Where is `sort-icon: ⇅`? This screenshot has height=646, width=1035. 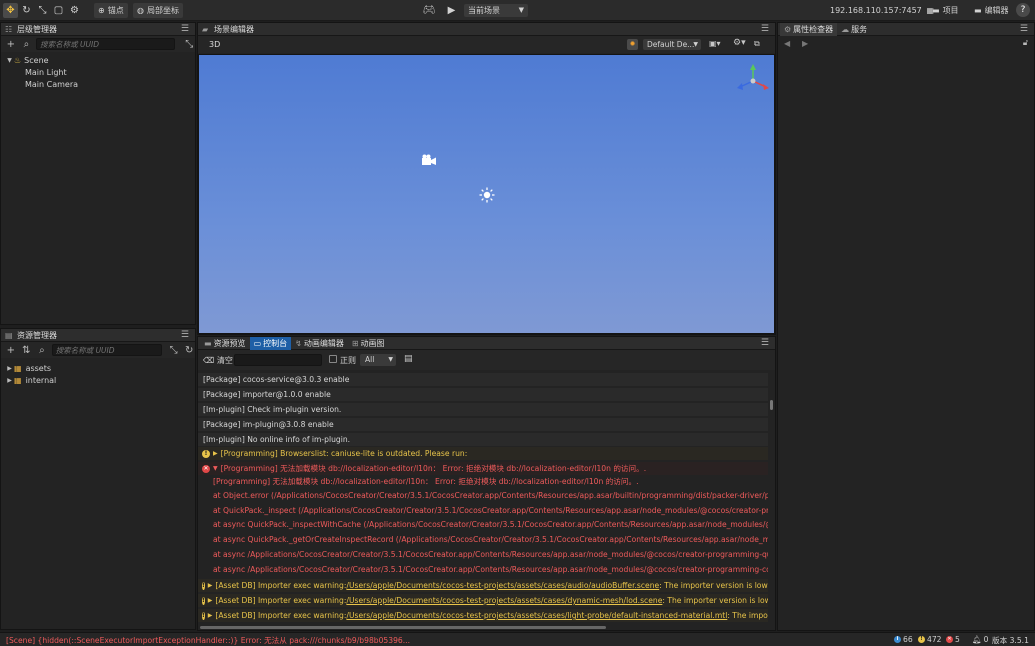 sort-icon: ⇅ is located at coordinates (27, 350).